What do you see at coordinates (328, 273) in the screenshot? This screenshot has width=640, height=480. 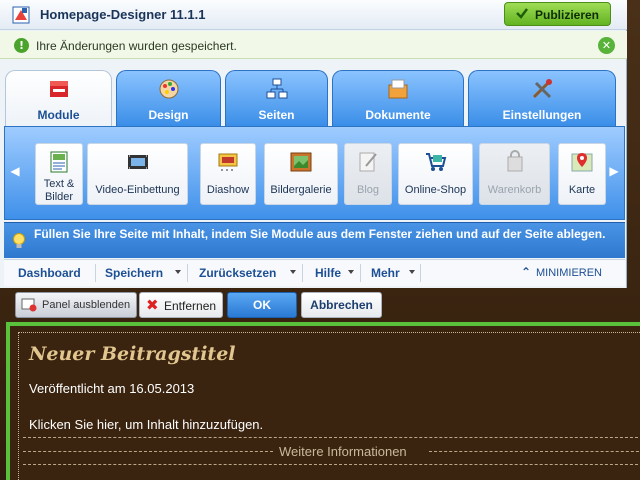 I see `menu-hilfe: Hilfe` at bounding box center [328, 273].